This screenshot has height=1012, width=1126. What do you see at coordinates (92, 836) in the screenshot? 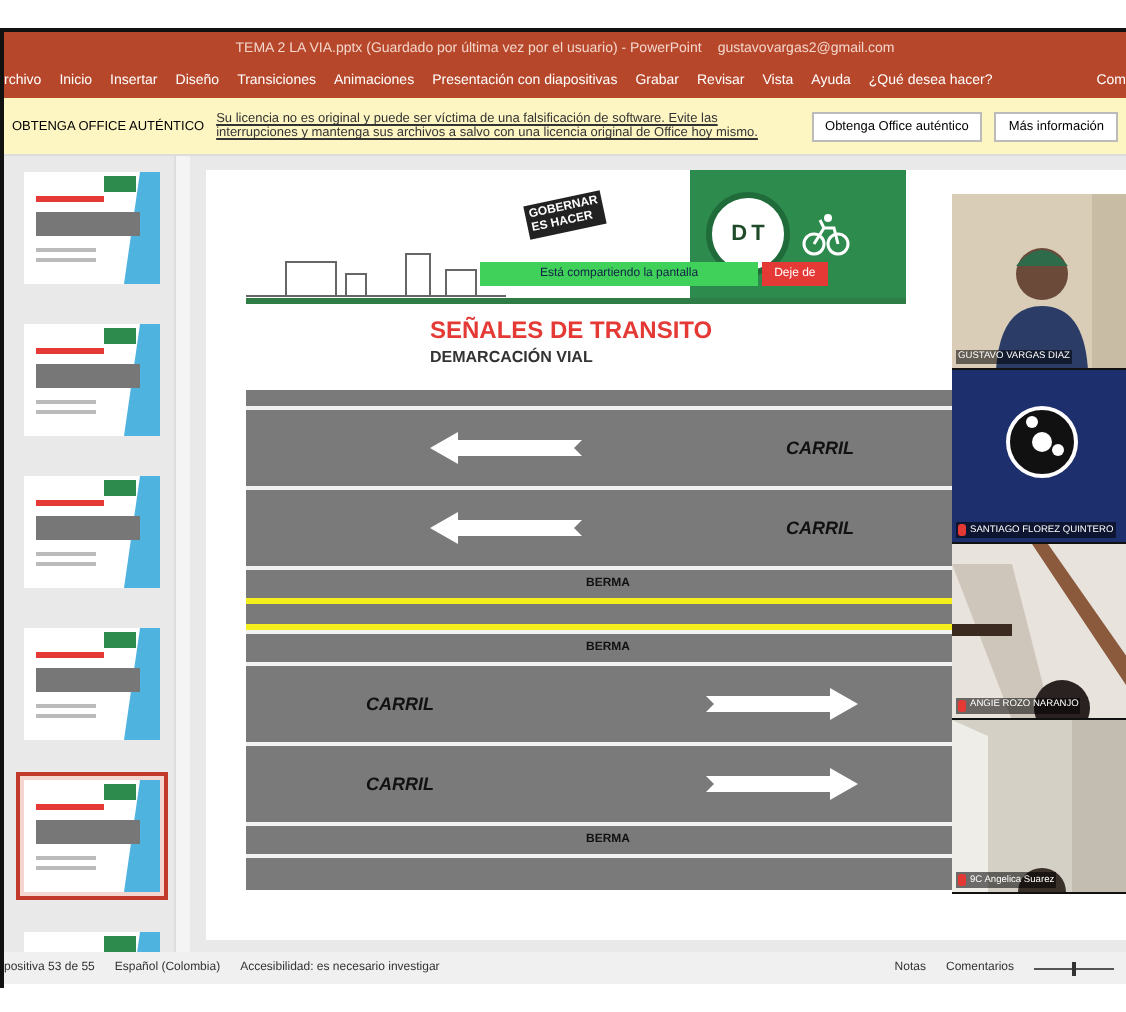
I see `slide-thumbnail` at bounding box center [92, 836].